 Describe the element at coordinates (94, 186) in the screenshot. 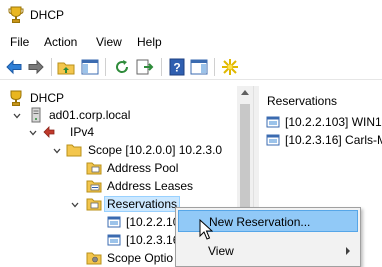

I see `address-leases-icon` at that location.